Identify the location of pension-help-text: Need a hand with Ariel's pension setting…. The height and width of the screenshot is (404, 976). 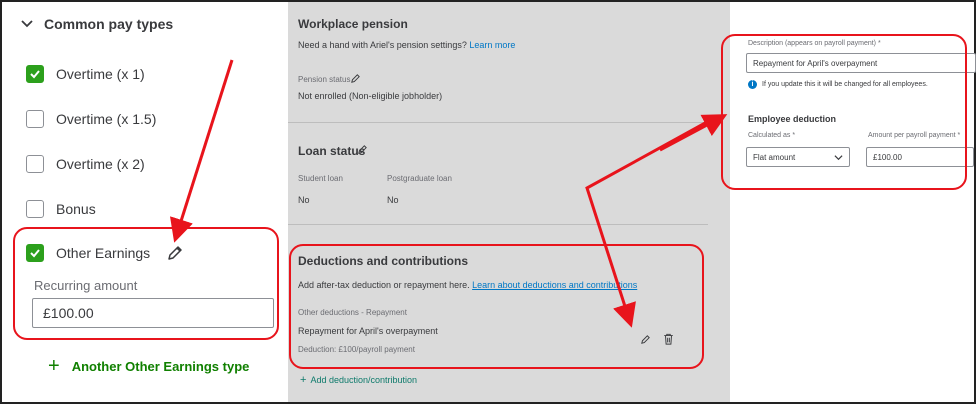
(382, 45).